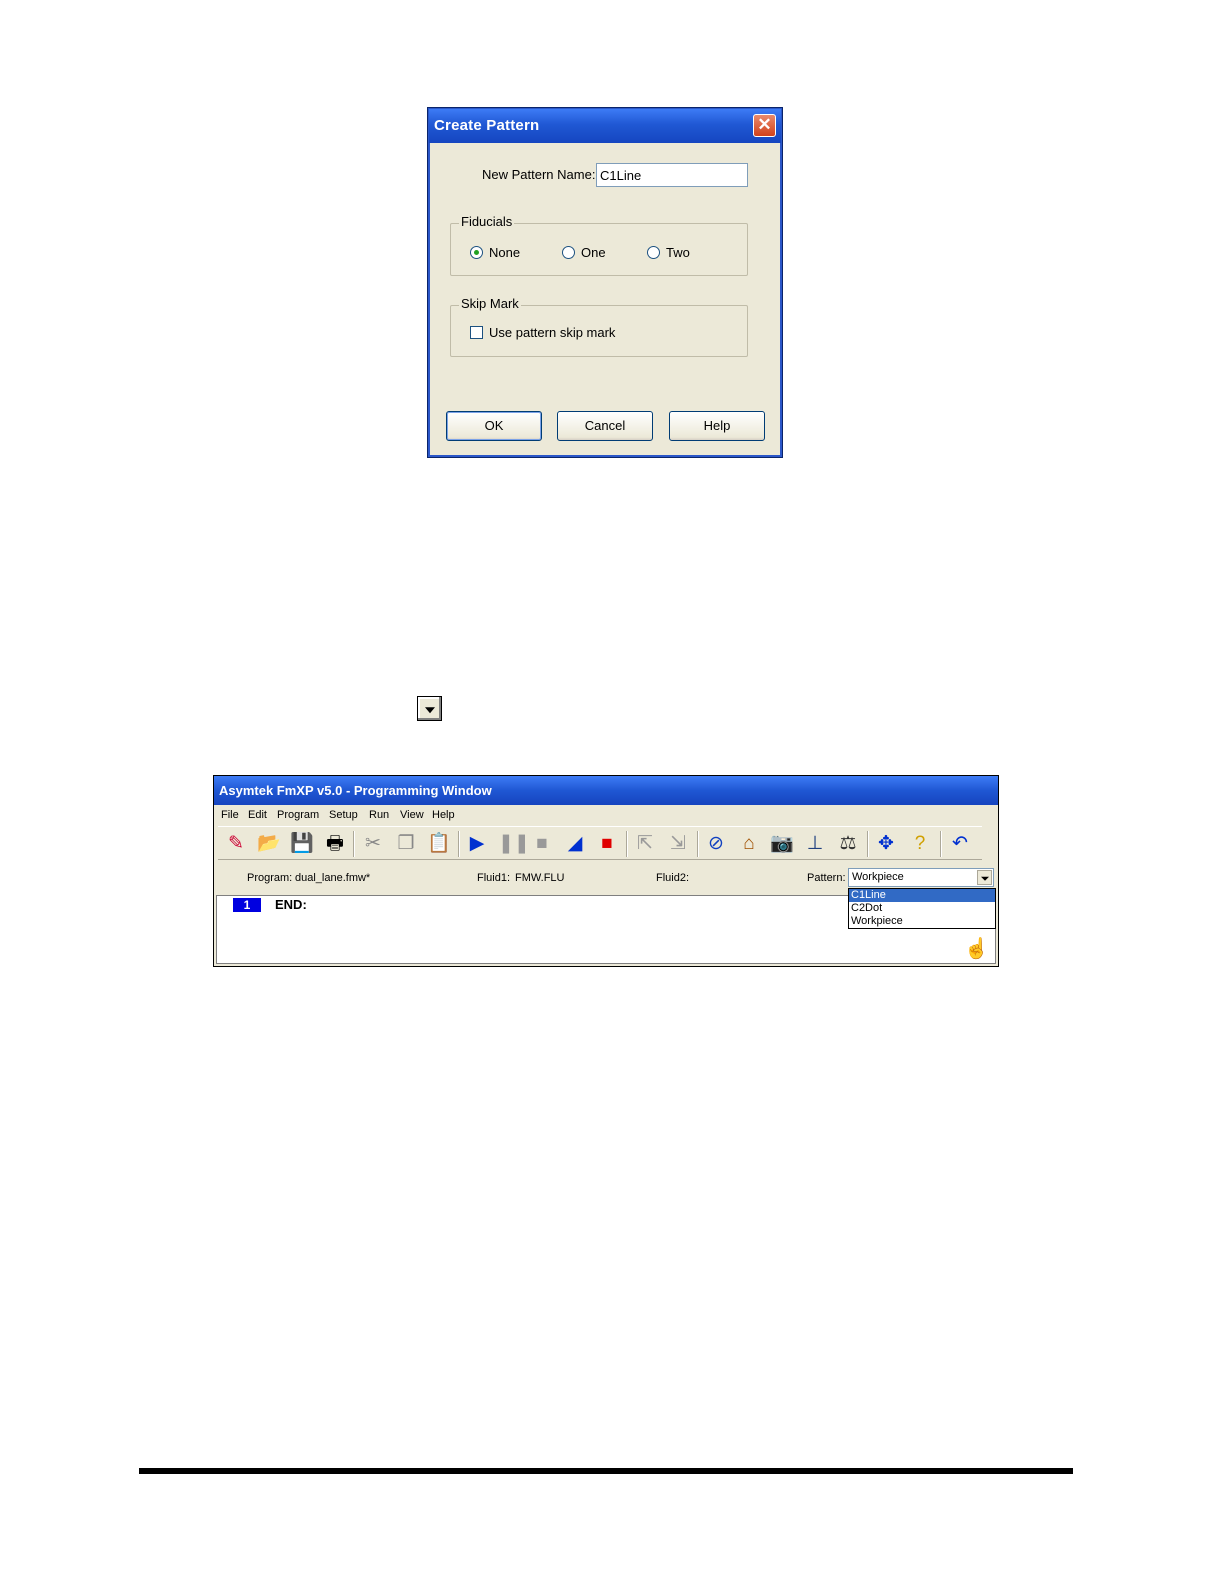  Describe the element at coordinates (678, 252) in the screenshot. I see `fiducial-two-label: Two` at that location.